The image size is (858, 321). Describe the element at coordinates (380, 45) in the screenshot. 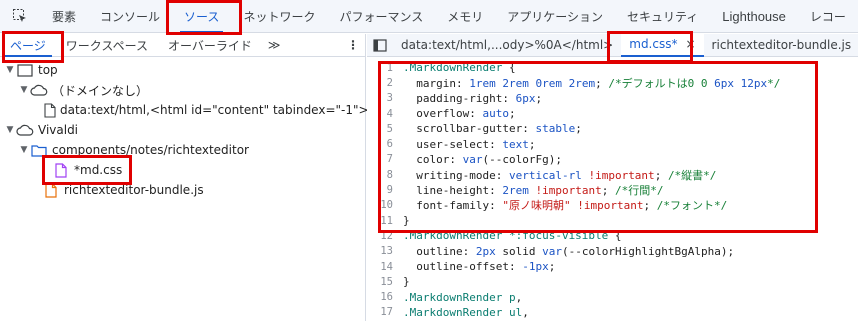

I see `toggle-navigator-icon` at that location.